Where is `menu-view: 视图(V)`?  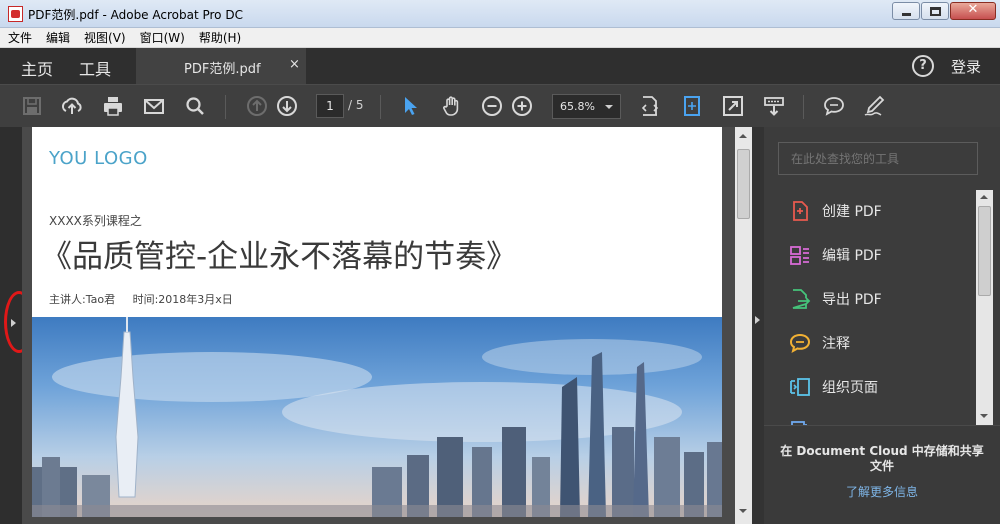 menu-view: 视图(V) is located at coordinates (105, 37).